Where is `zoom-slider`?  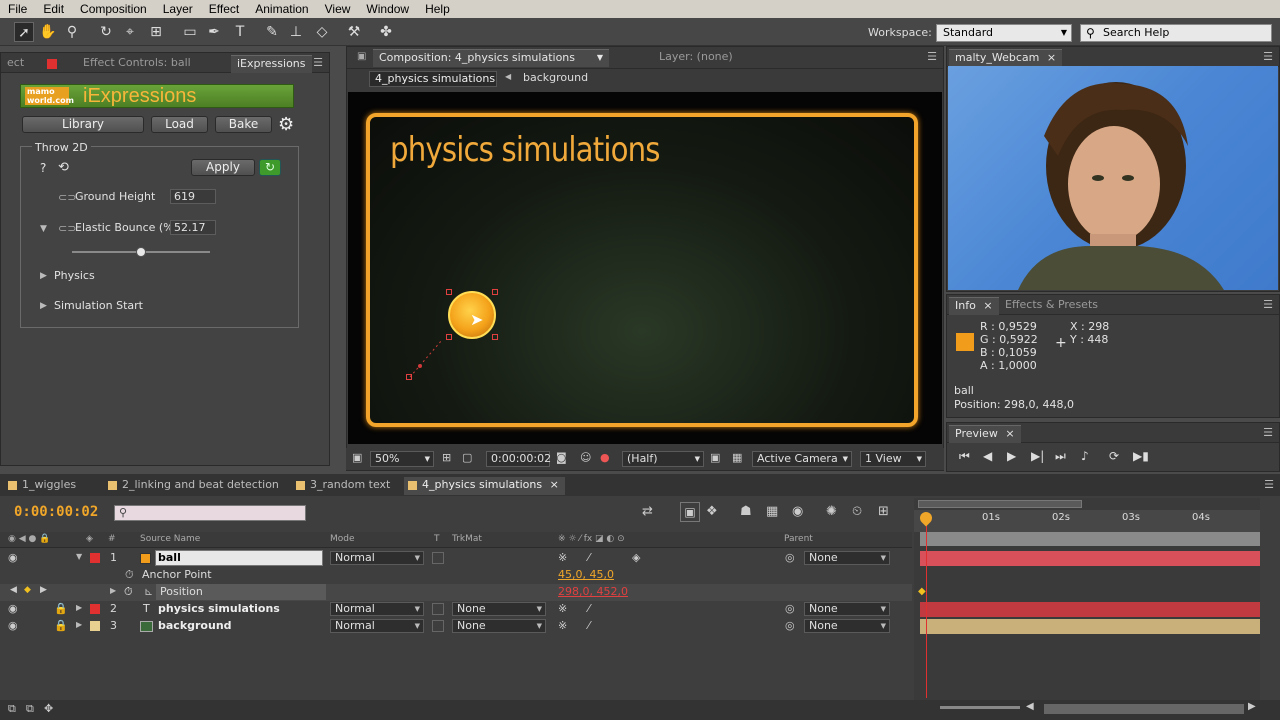 zoom-slider is located at coordinates (980, 707).